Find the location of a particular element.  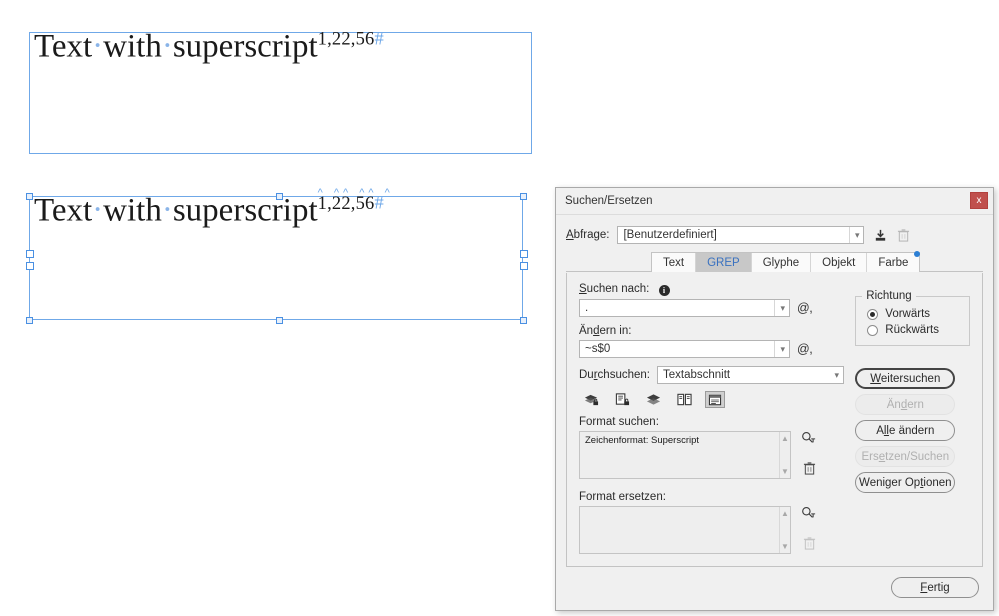

query-value: [Benutzerdefiniert] is located at coordinates (670, 235).